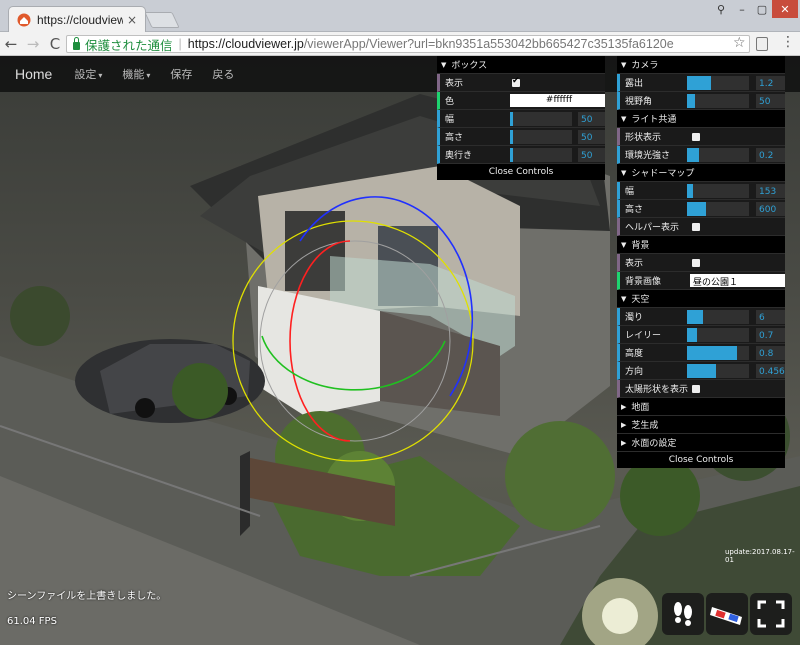 This screenshot has width=800, height=645. I want to click on back-button: 戻る, so click(223, 74).